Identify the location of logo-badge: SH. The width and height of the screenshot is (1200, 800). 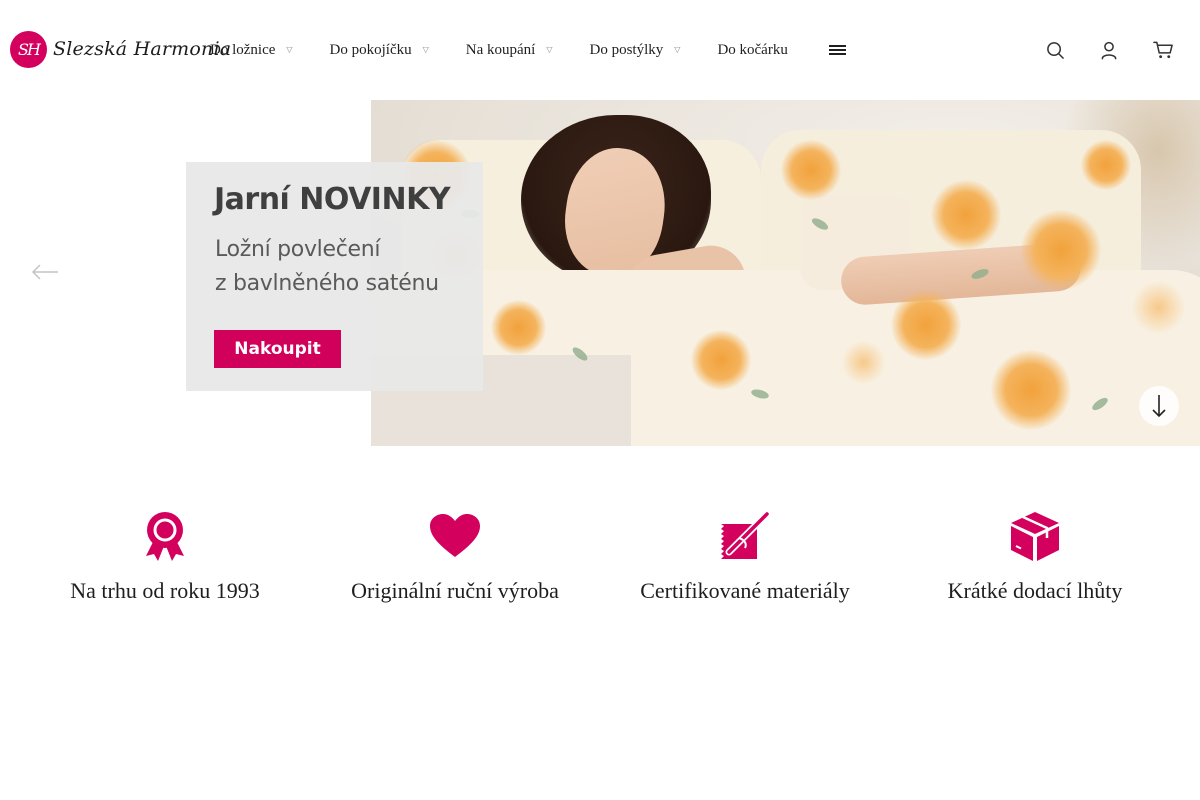
(28, 49).